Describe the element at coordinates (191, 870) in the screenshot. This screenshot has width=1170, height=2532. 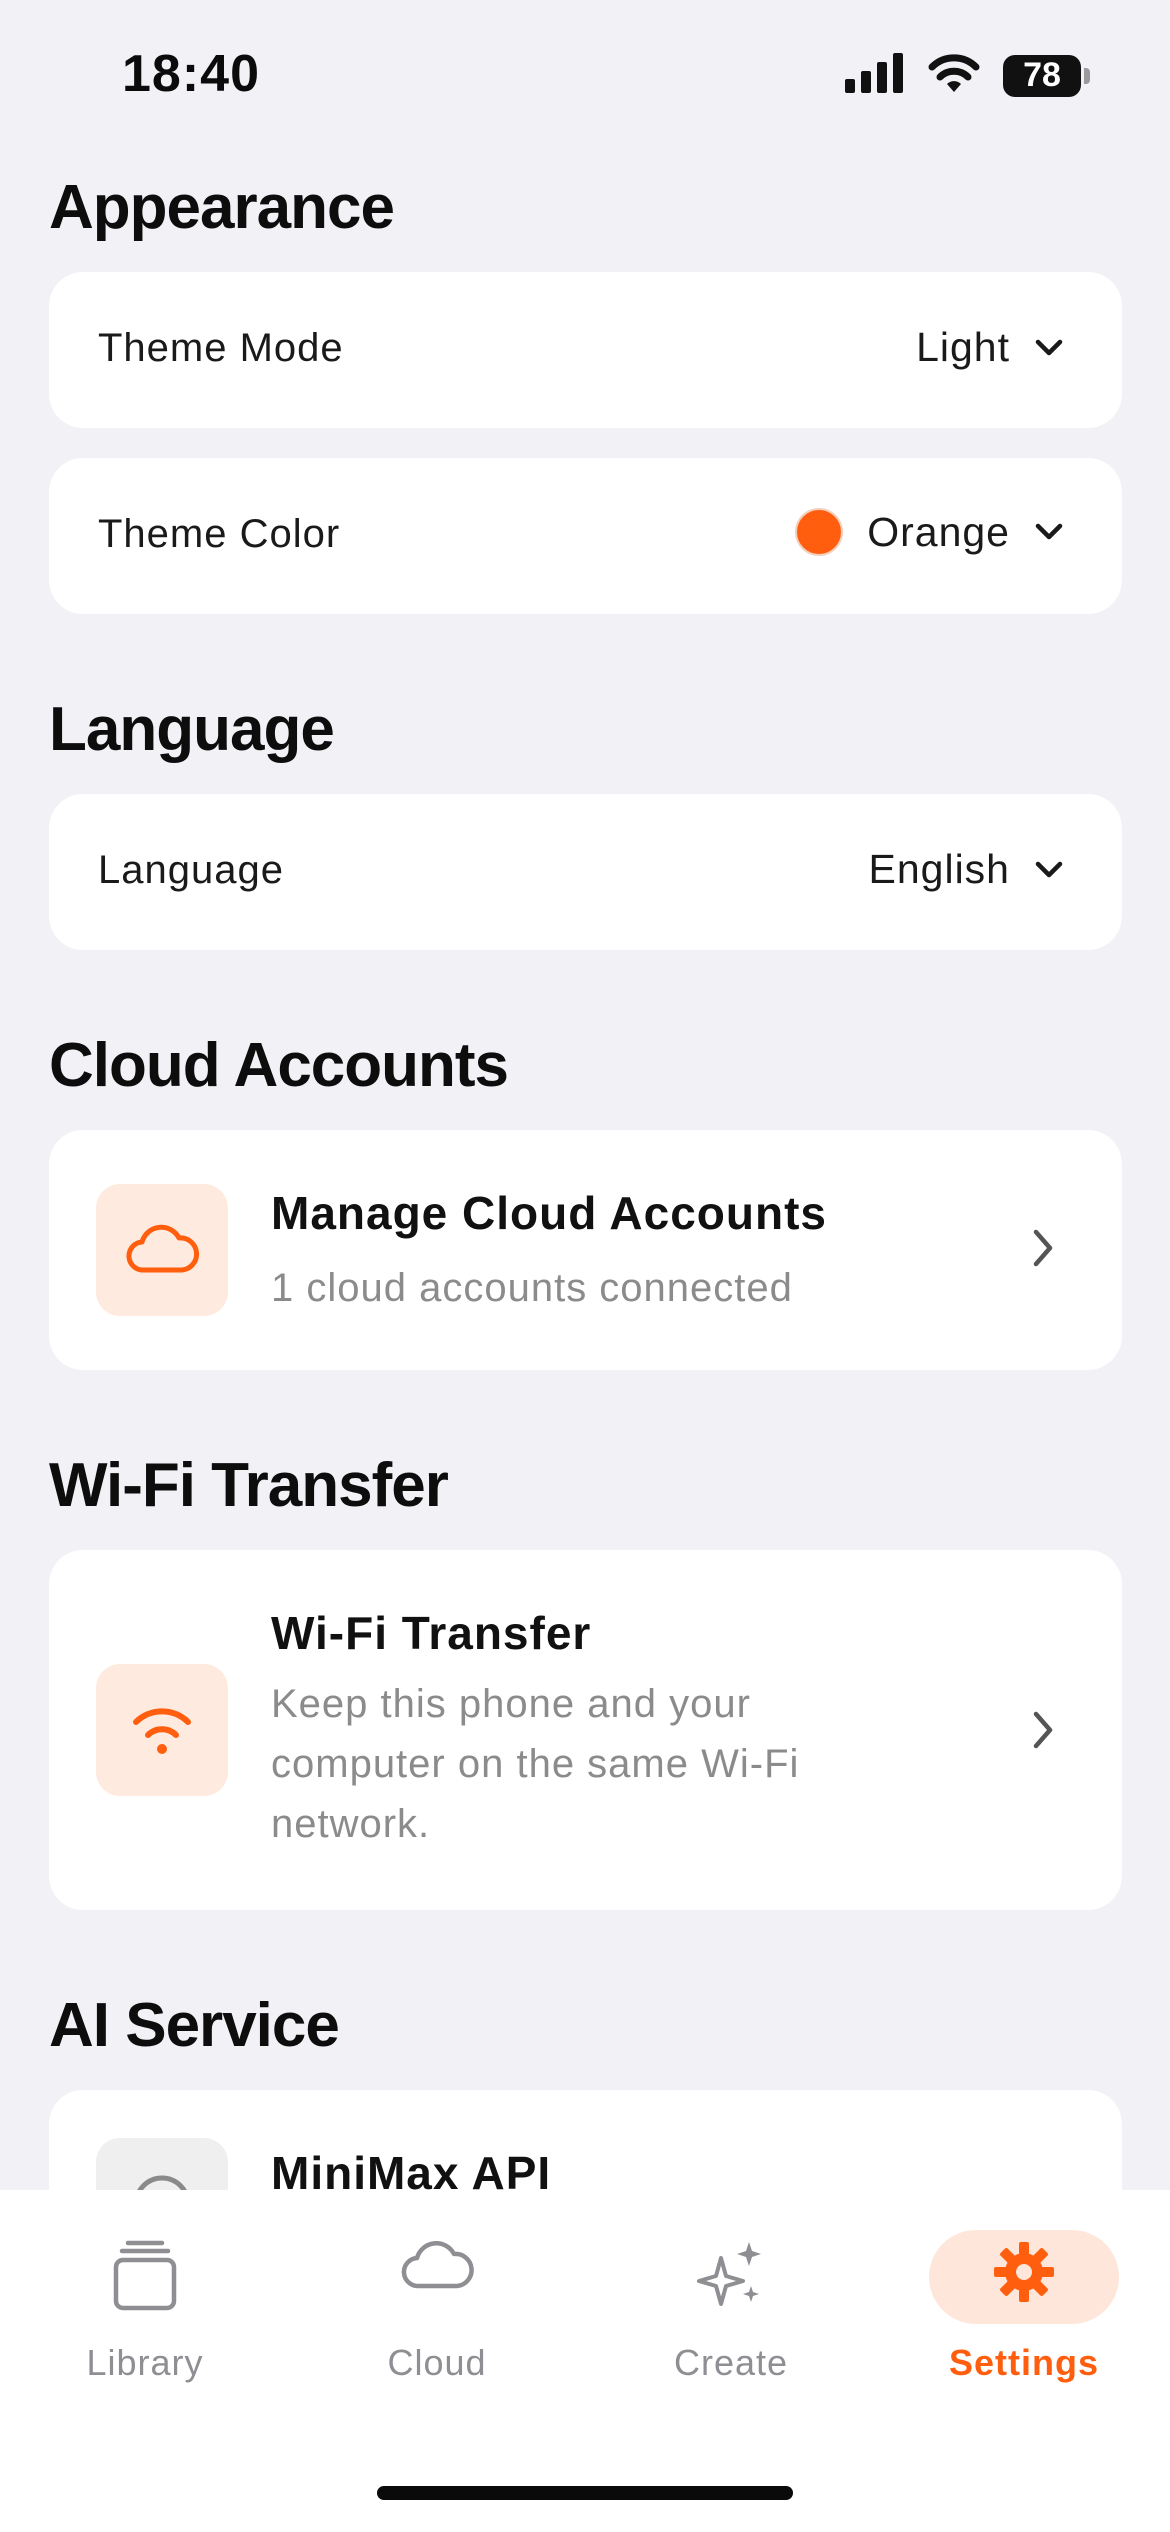
I see `language-label: Language` at that location.